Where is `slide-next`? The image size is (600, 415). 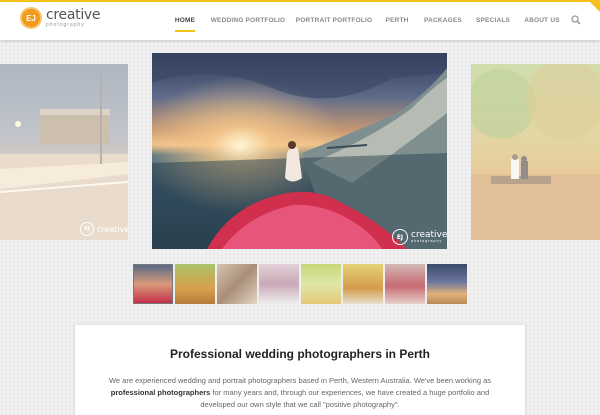 slide-next is located at coordinates (535, 152).